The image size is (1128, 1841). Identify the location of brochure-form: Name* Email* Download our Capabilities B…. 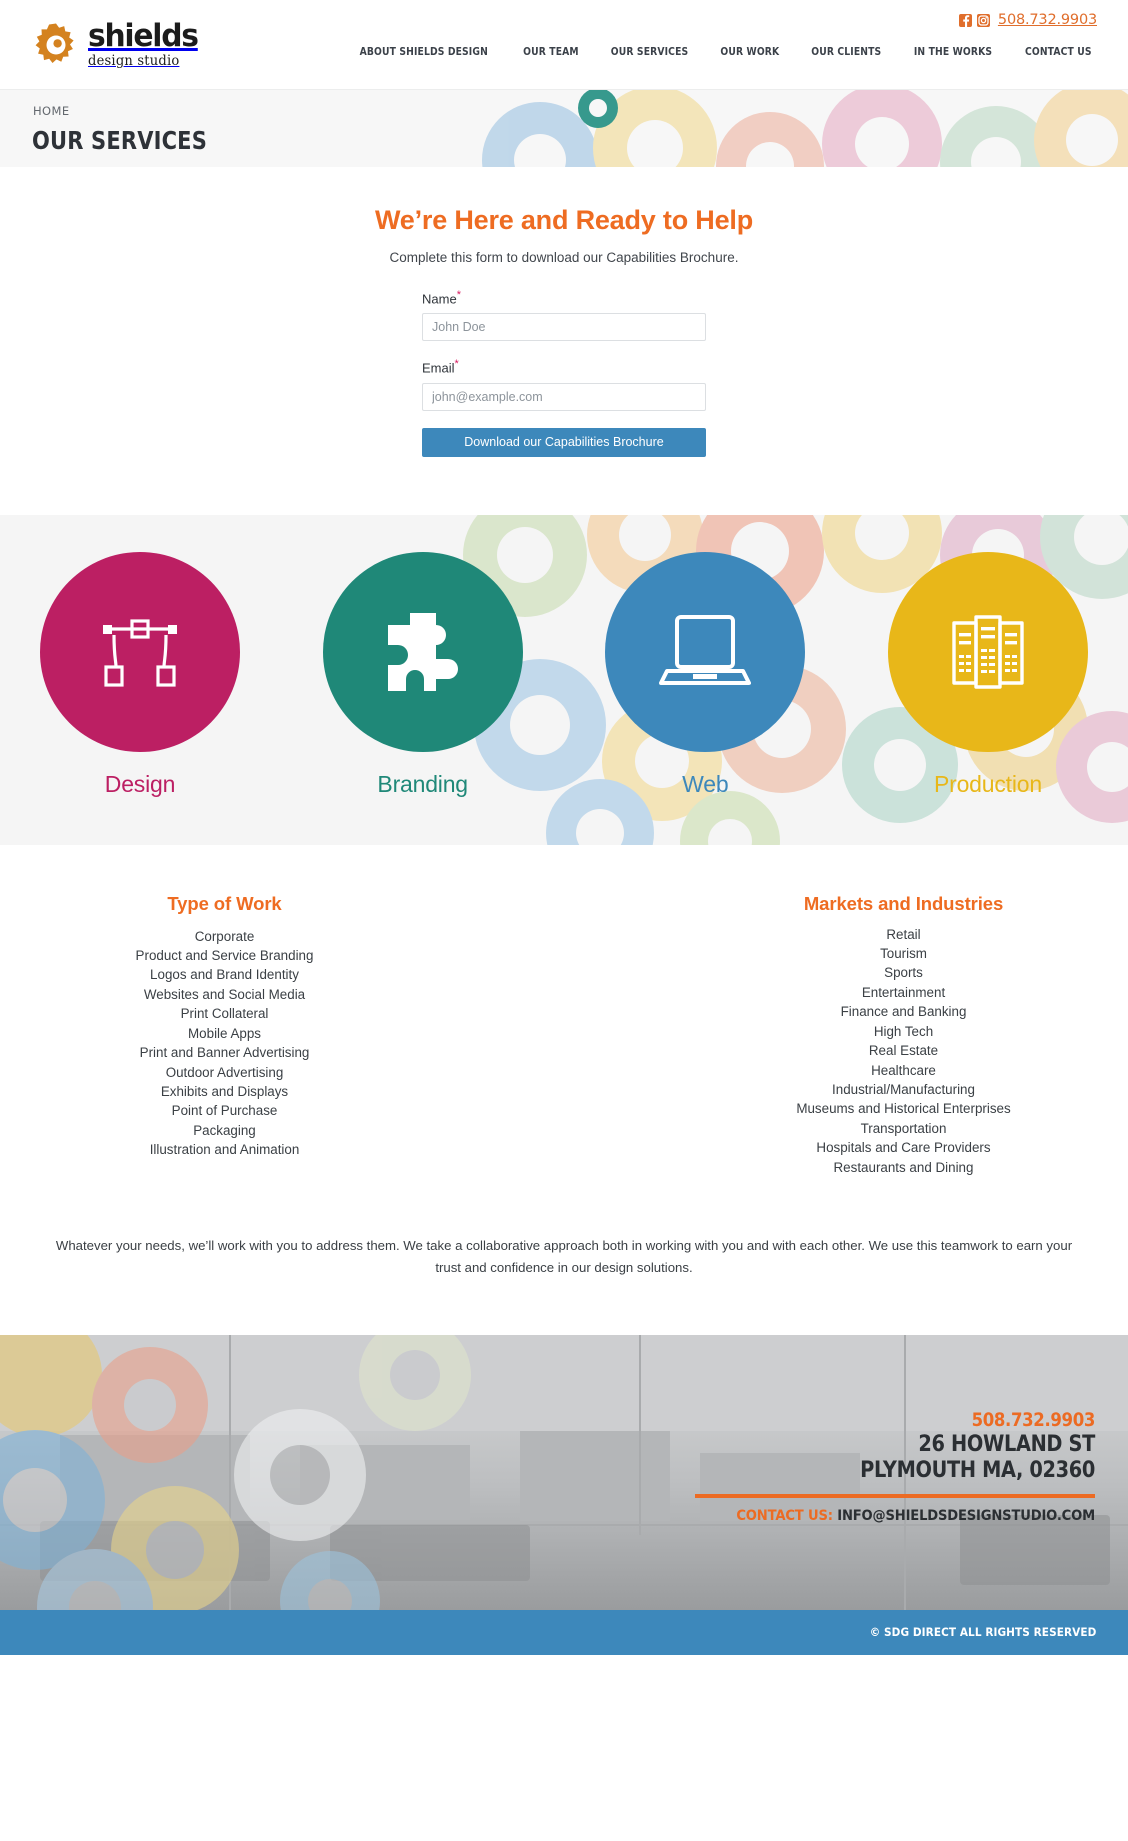
(564, 373).